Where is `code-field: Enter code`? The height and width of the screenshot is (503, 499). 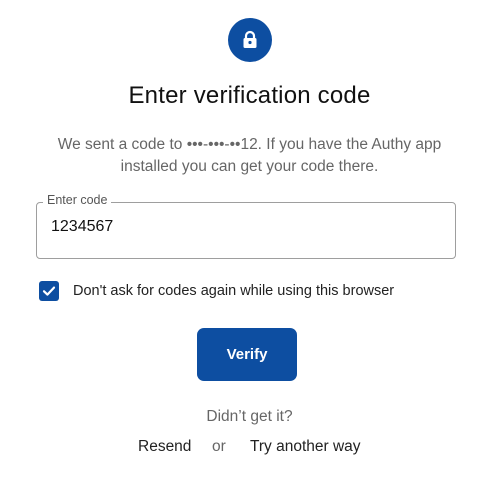 code-field: Enter code is located at coordinates (246, 226).